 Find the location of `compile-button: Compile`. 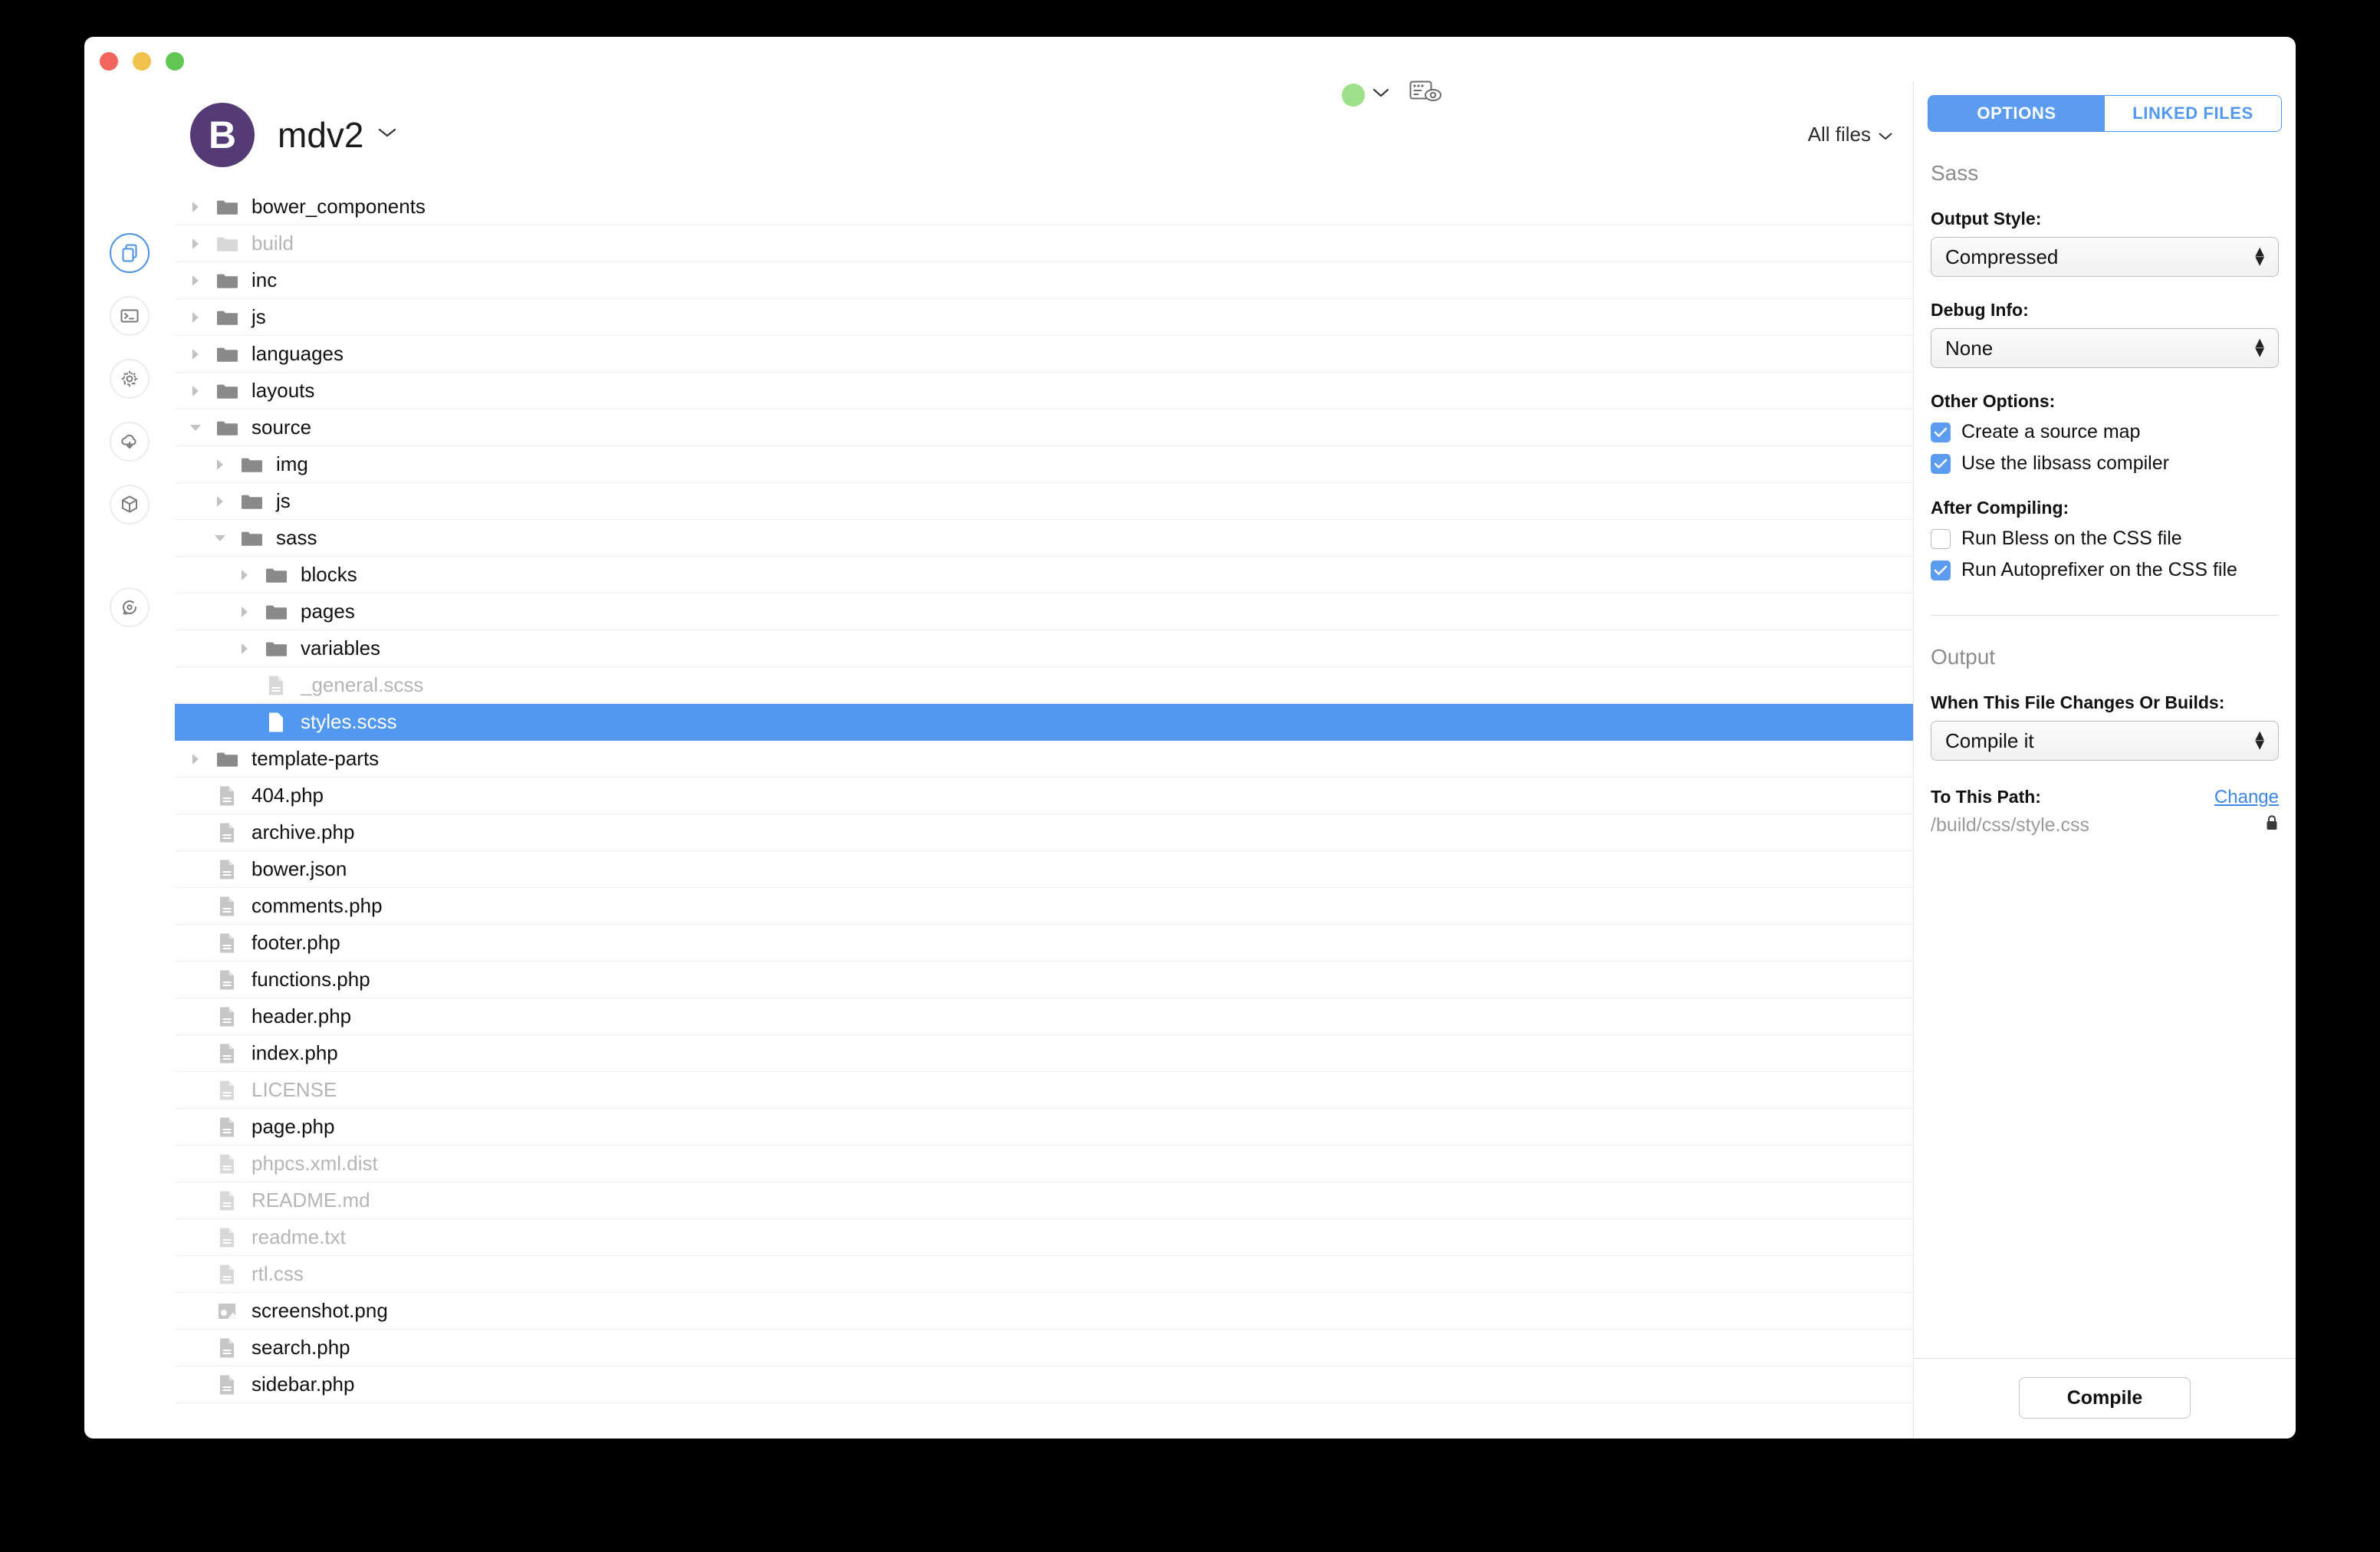

compile-button: Compile is located at coordinates (2105, 1398).